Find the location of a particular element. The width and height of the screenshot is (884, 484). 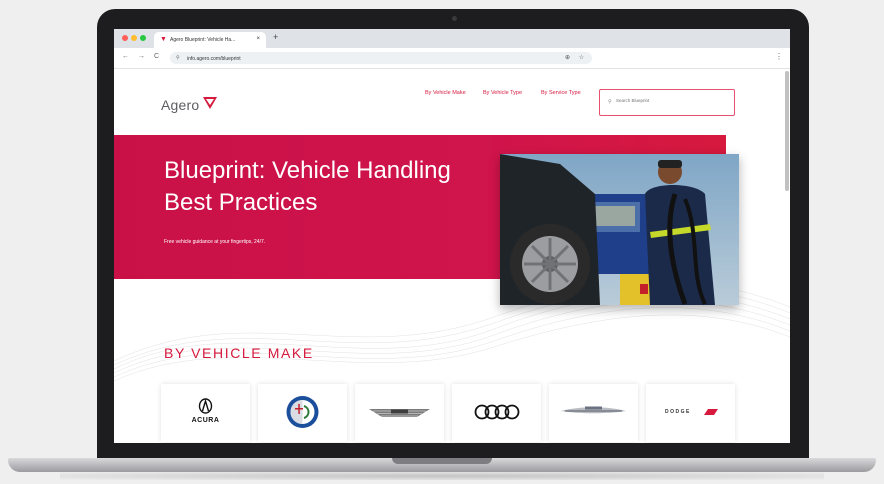

reload-icon: C is located at coordinates (156, 56).